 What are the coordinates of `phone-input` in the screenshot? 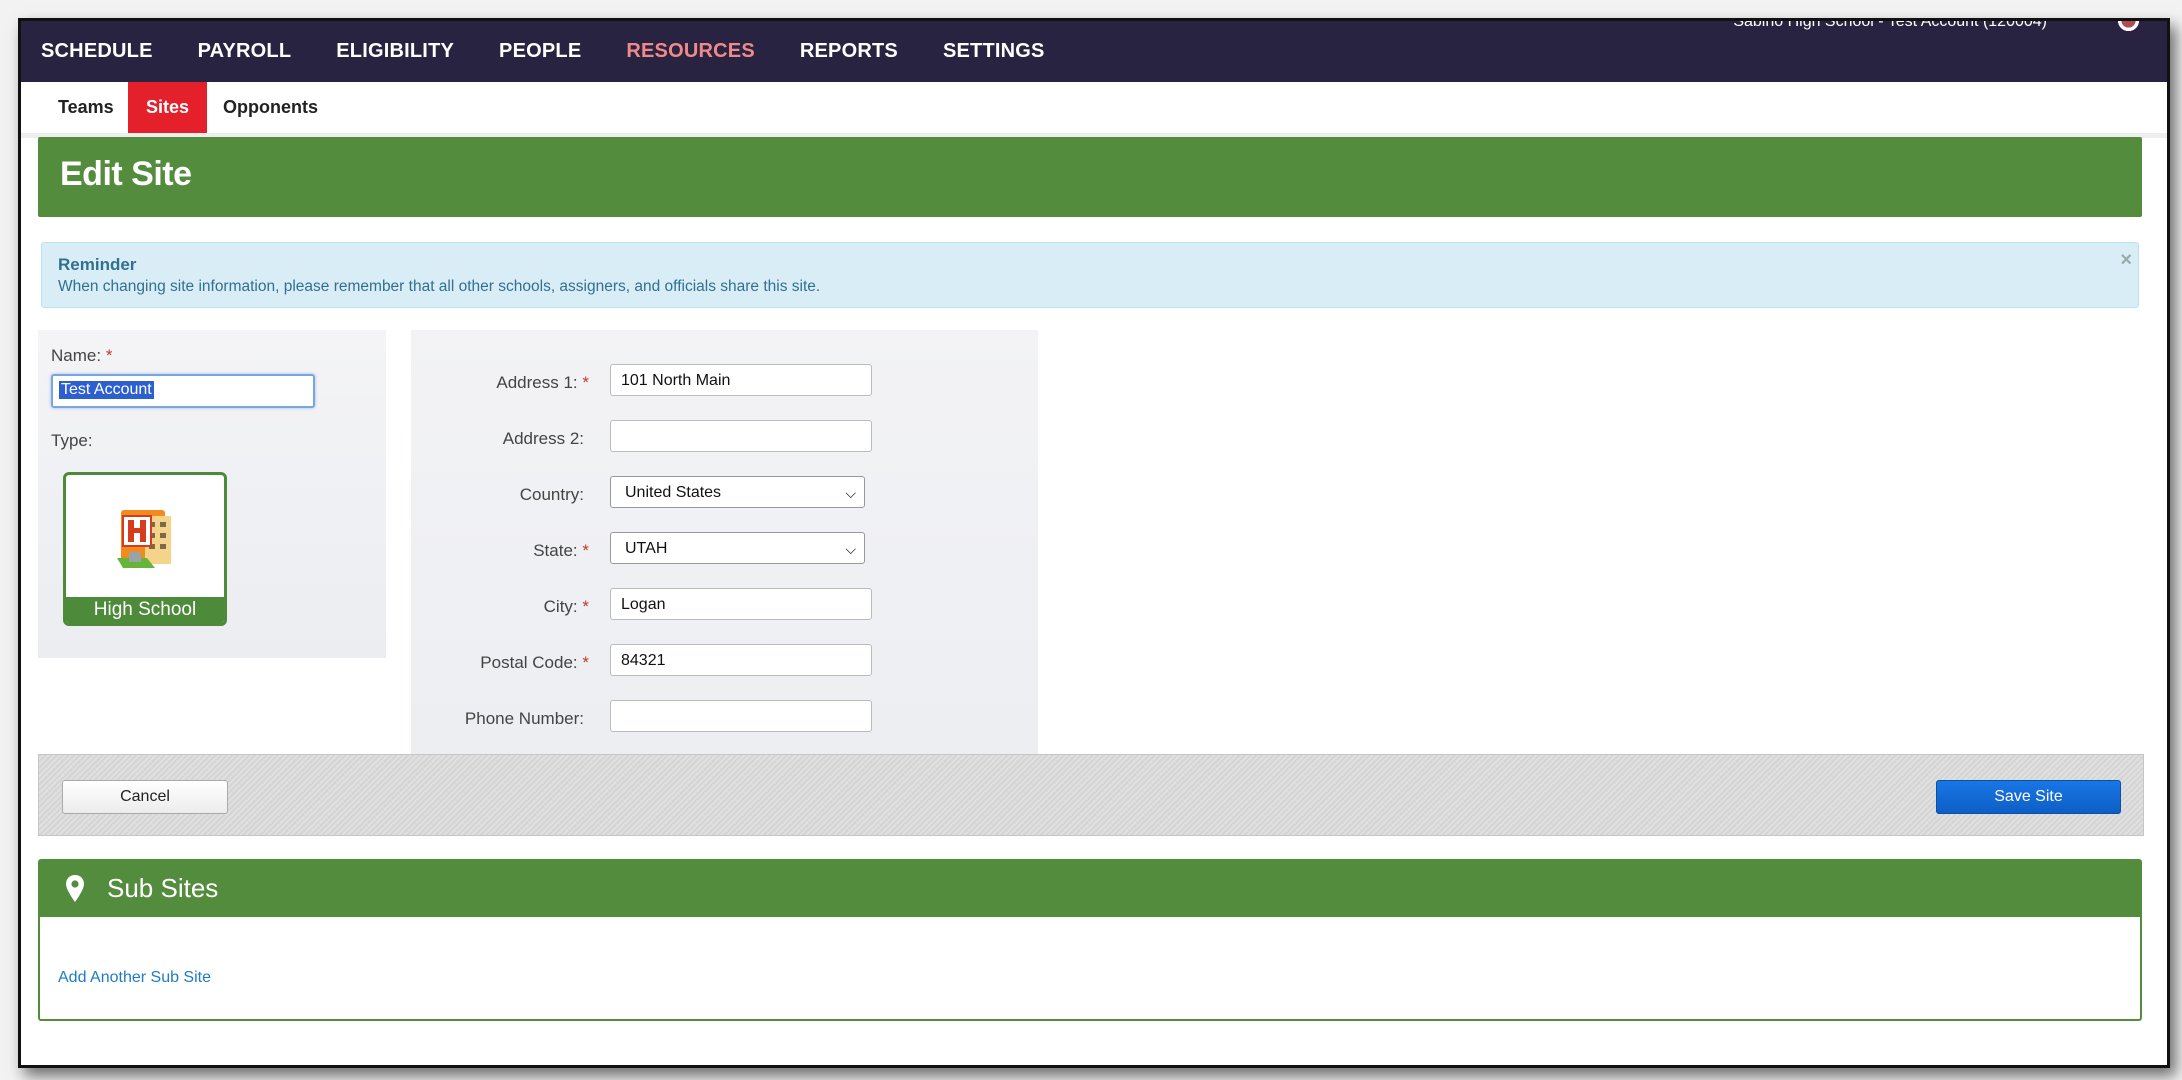 It's located at (741, 716).